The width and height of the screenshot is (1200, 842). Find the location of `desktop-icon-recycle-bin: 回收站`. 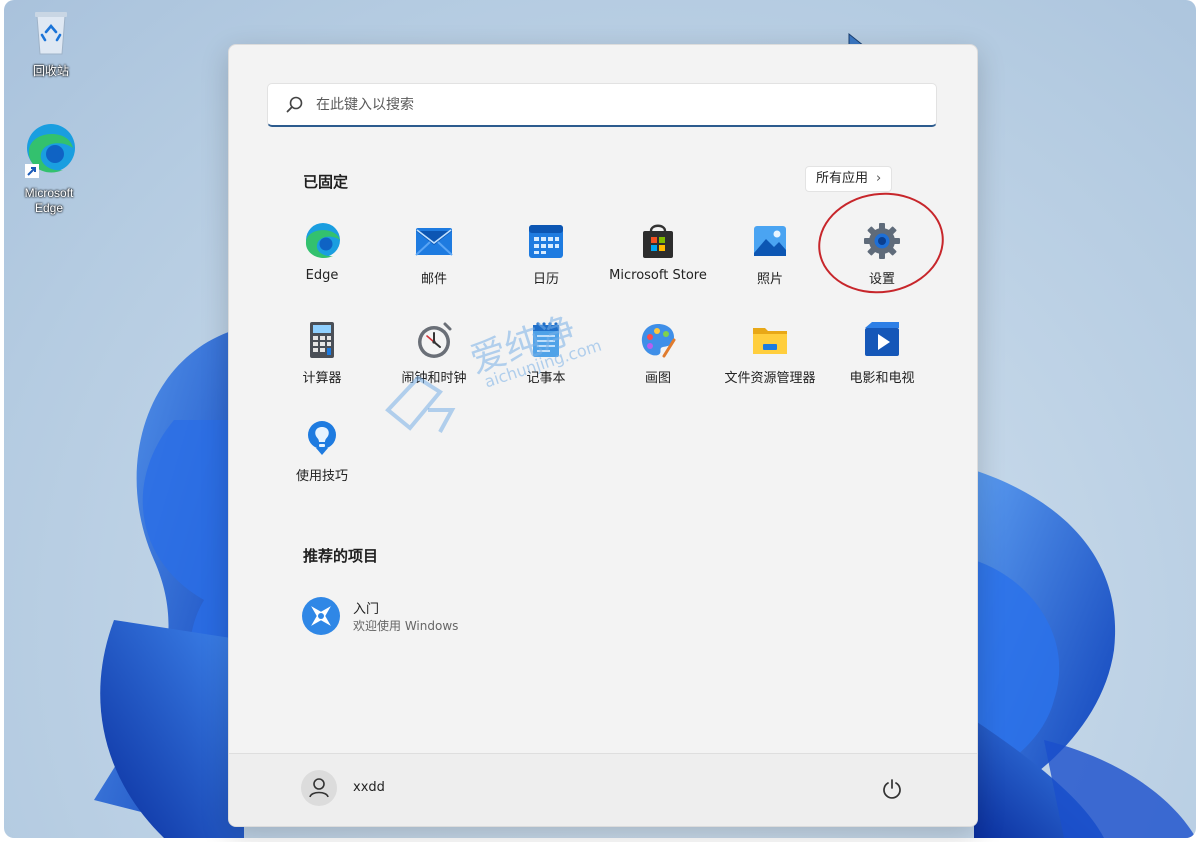

desktop-icon-recycle-bin: 回收站 is located at coordinates (51, 43).